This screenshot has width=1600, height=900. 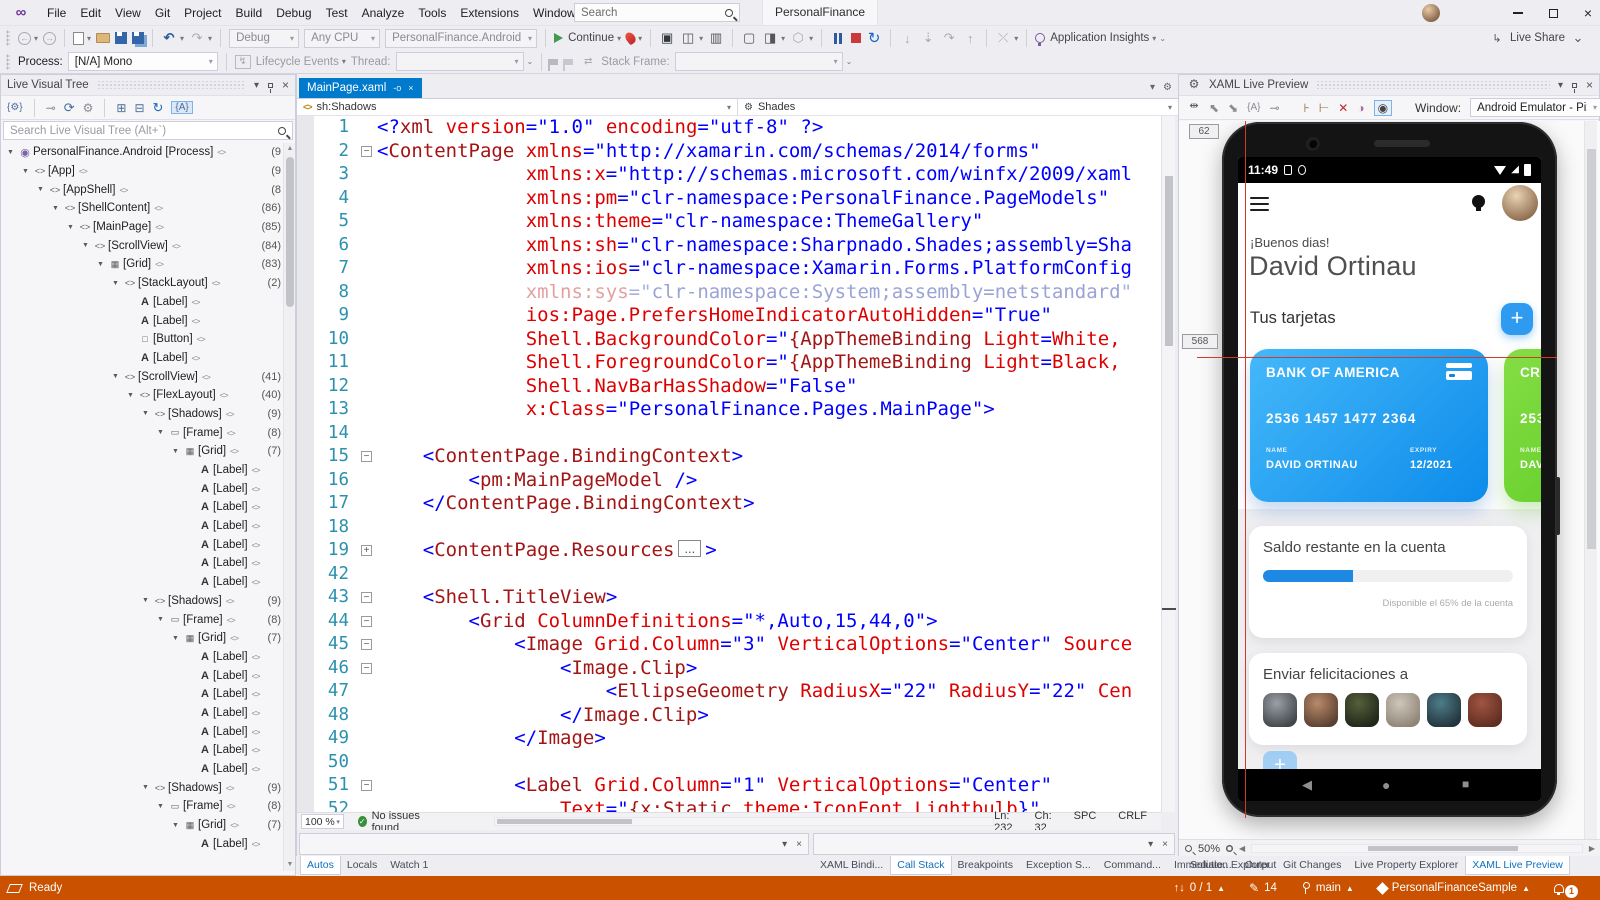 I want to click on tab-git-changes: Git Changes, so click(x=1312, y=865).